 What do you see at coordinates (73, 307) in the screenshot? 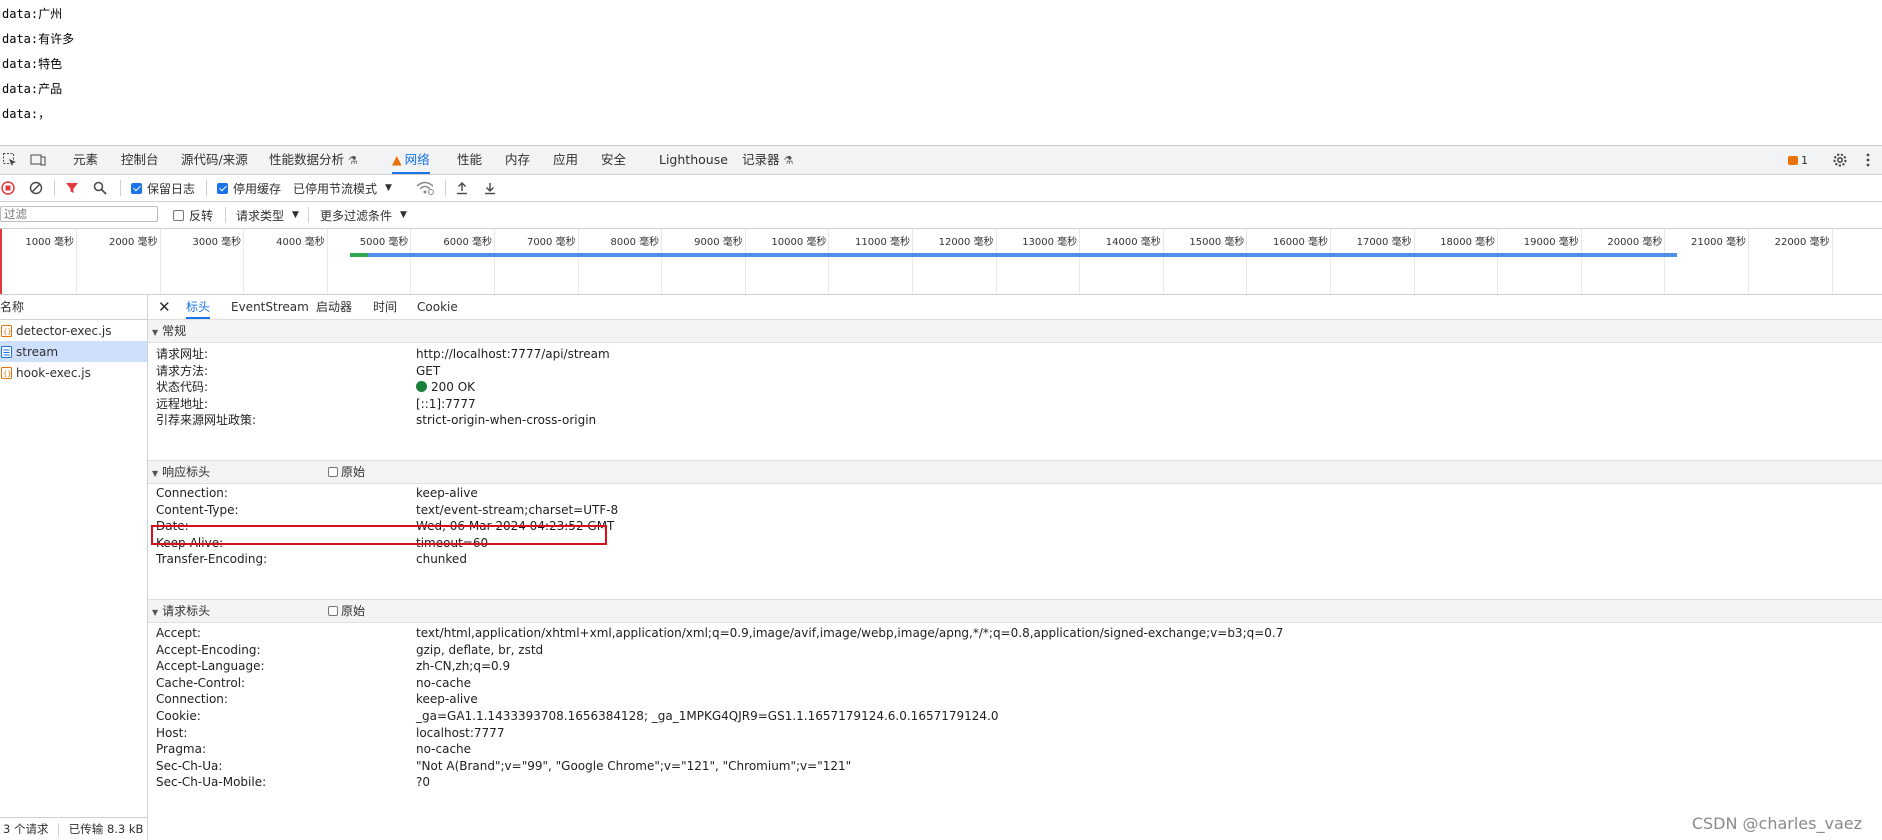
I see `name-column-header: 名称` at bounding box center [73, 307].